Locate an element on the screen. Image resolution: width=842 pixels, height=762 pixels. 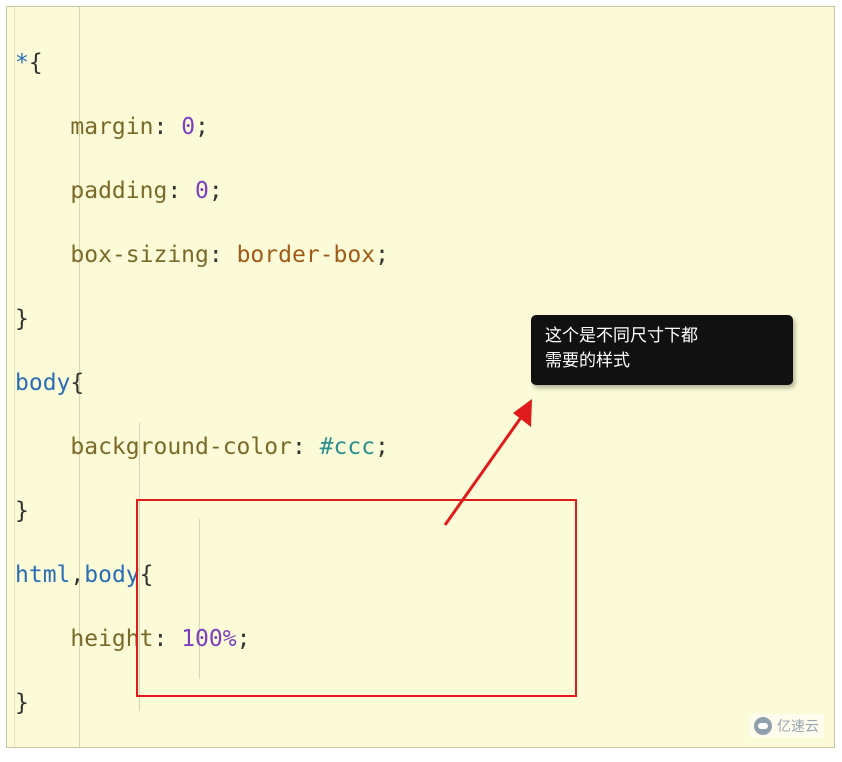
red-highlight-box is located at coordinates (356, 598).